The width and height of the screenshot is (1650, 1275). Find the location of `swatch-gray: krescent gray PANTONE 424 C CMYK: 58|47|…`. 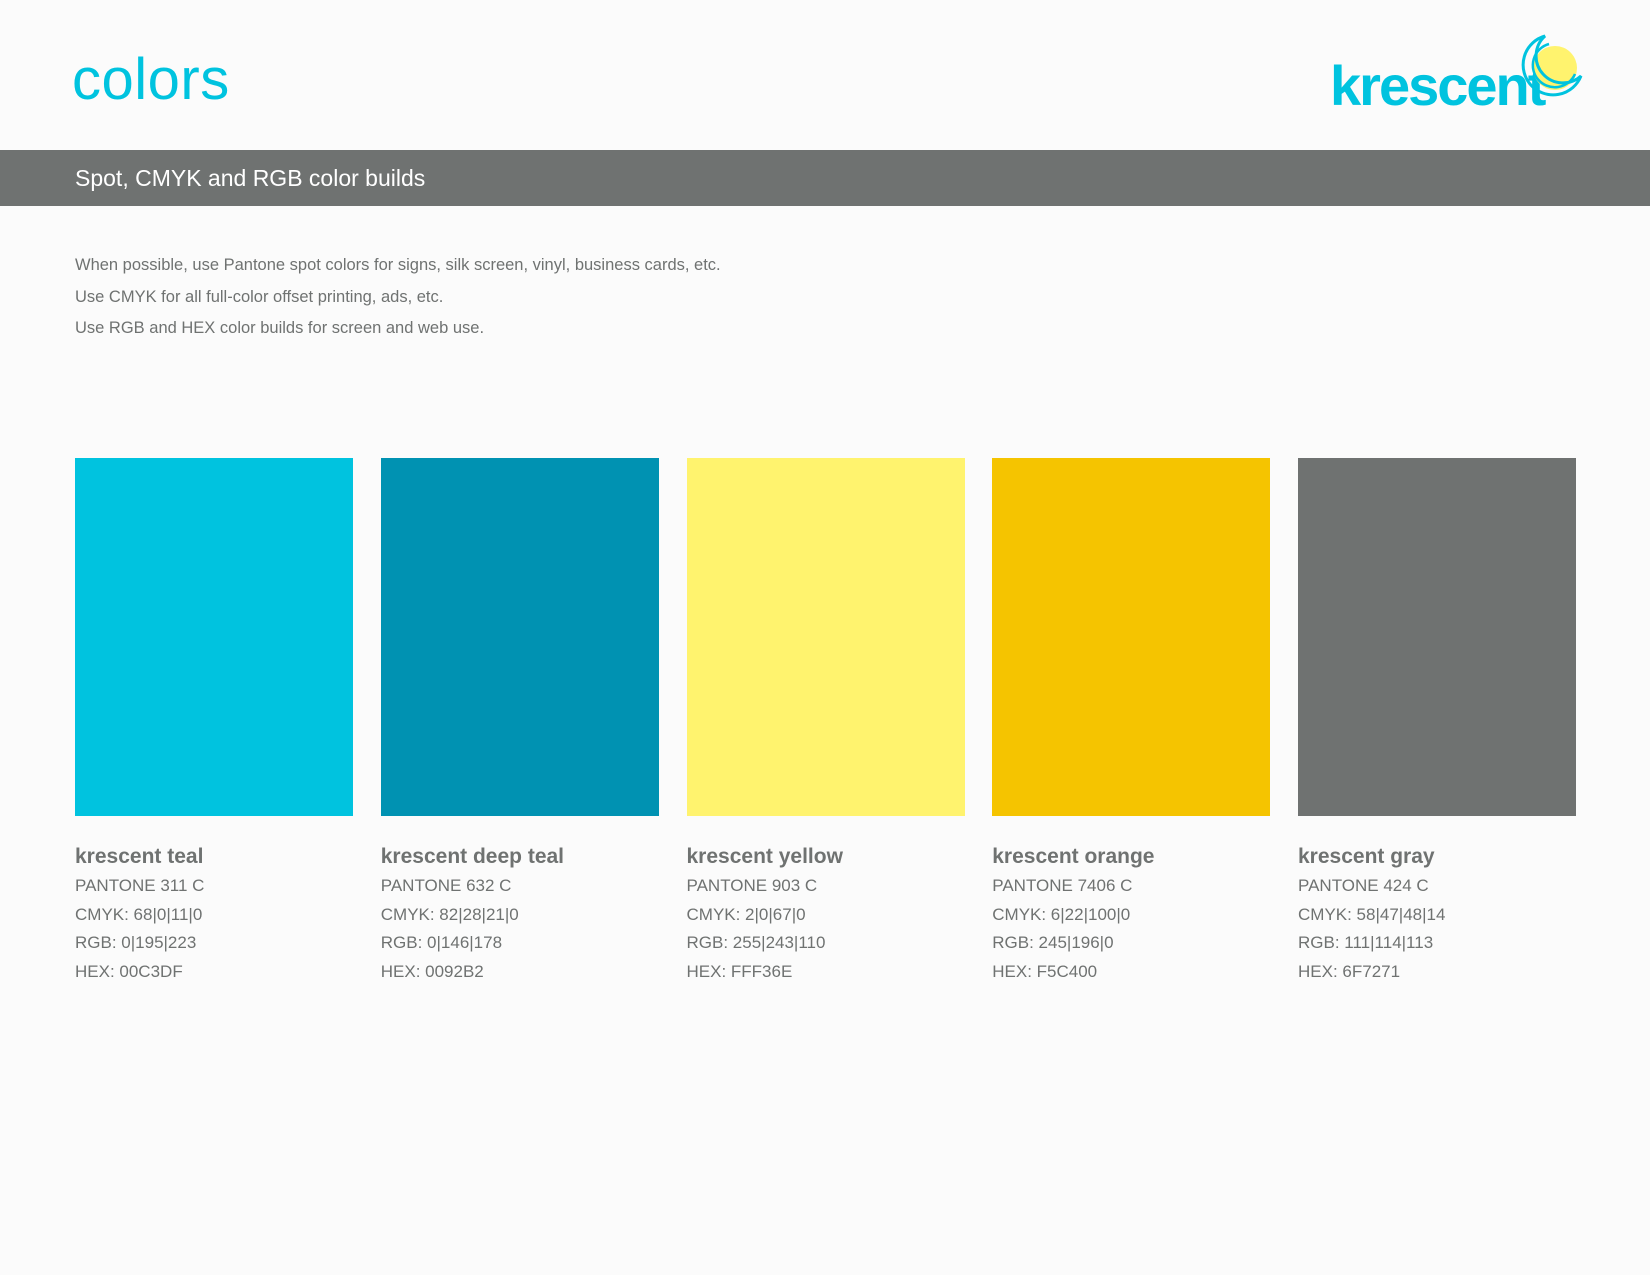

swatch-gray: krescent gray PANTONE 424 C CMYK: 58|47|… is located at coordinates (1437, 722).